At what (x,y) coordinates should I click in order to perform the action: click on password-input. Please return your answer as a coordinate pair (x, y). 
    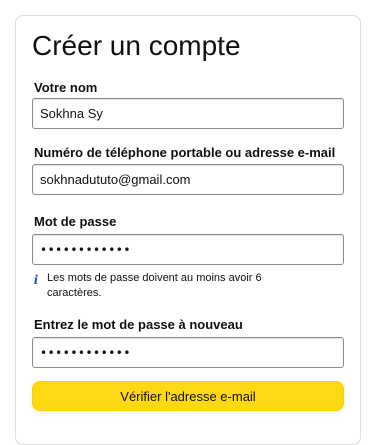
    Looking at the image, I should click on (188, 249).